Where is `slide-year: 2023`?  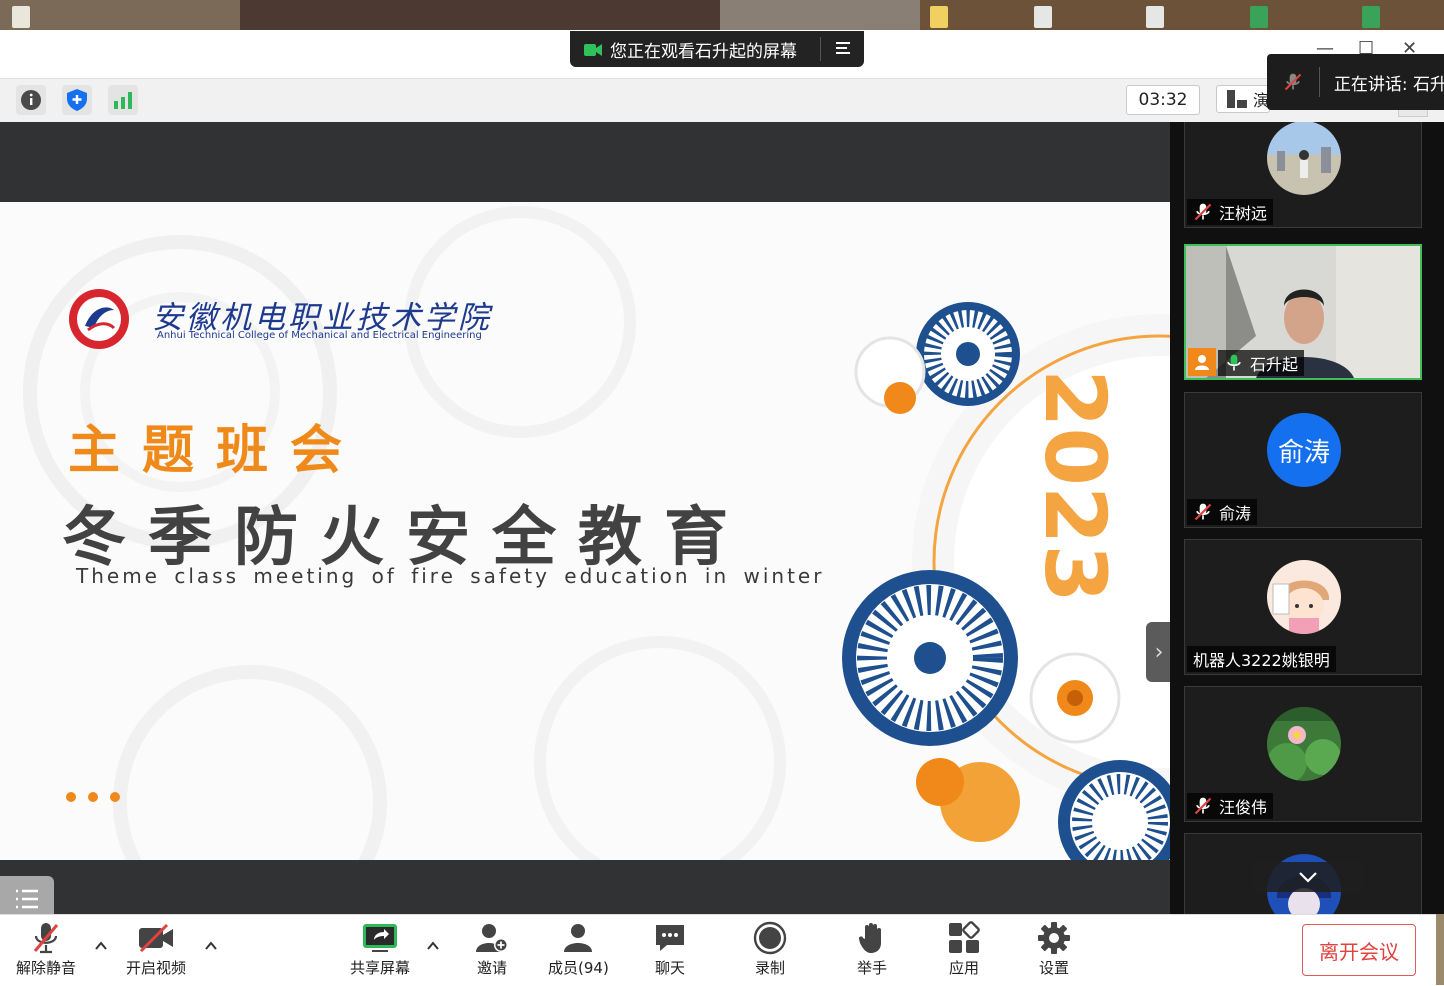
slide-year: 2023 is located at coordinates (1075, 486).